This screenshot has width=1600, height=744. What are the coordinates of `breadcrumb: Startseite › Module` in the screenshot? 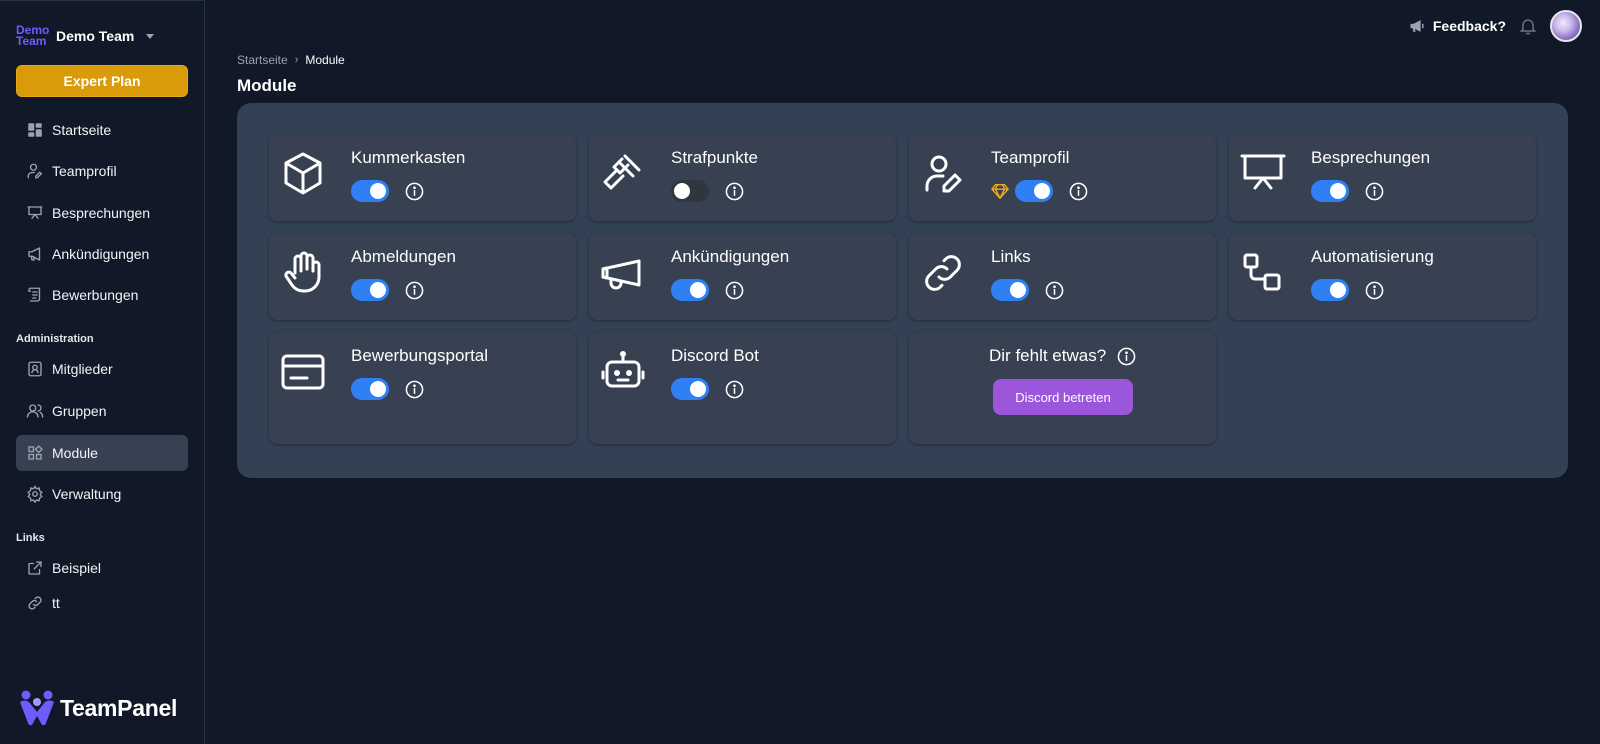 It's located at (291, 60).